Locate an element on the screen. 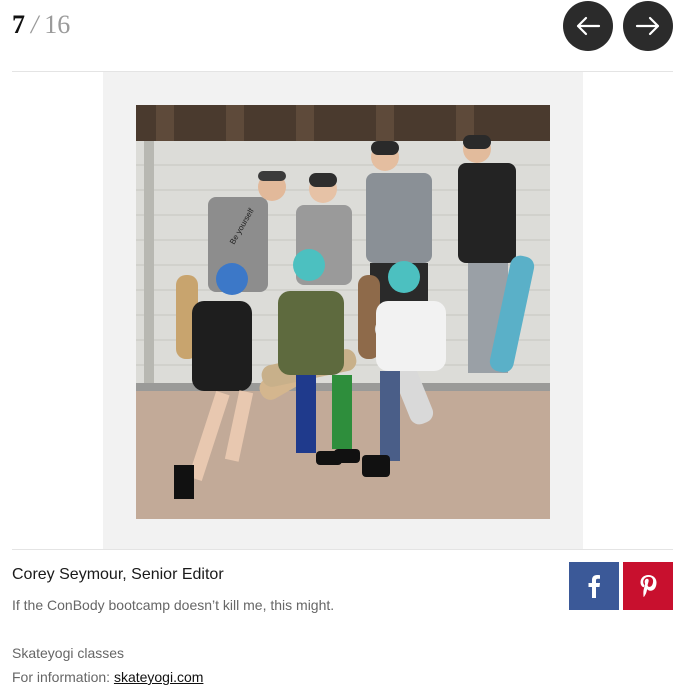 The image size is (696, 691). facebook-icon is located at coordinates (594, 586).